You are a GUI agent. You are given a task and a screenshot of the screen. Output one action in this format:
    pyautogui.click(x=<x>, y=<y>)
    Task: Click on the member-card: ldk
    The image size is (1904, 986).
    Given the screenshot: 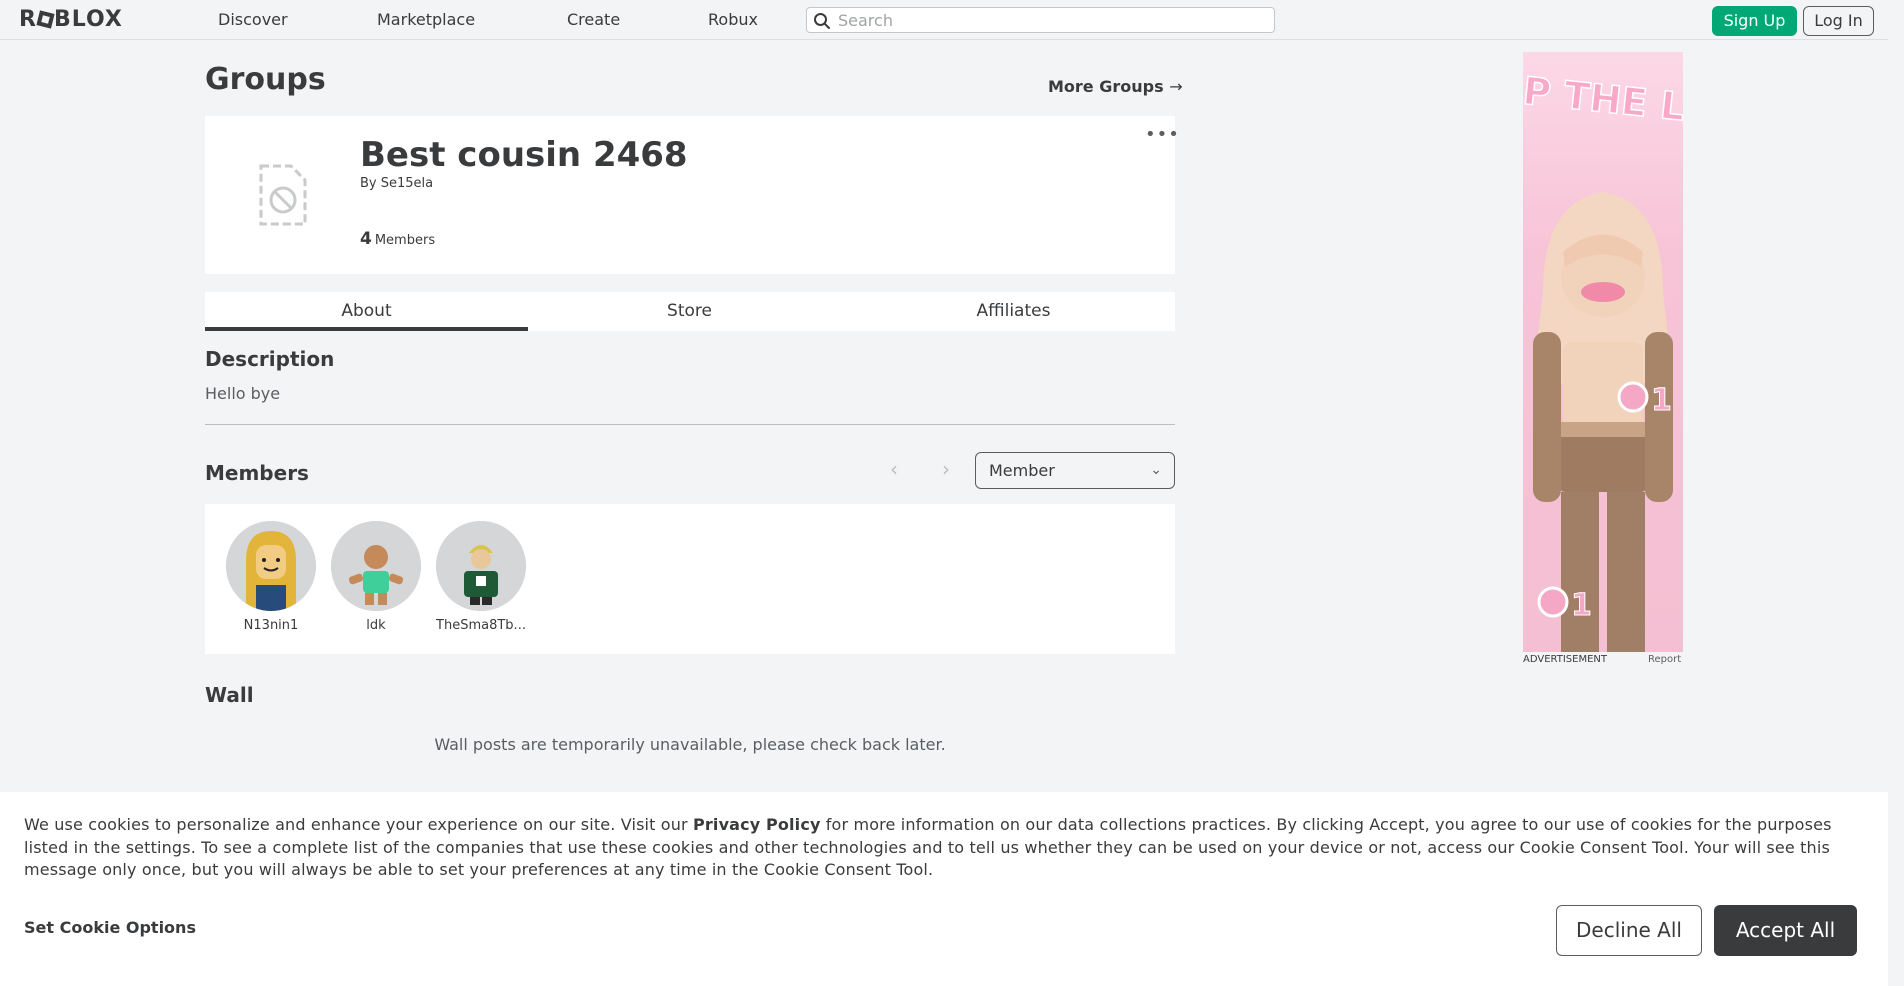 What is the action you would take?
    pyautogui.click(x=376, y=577)
    